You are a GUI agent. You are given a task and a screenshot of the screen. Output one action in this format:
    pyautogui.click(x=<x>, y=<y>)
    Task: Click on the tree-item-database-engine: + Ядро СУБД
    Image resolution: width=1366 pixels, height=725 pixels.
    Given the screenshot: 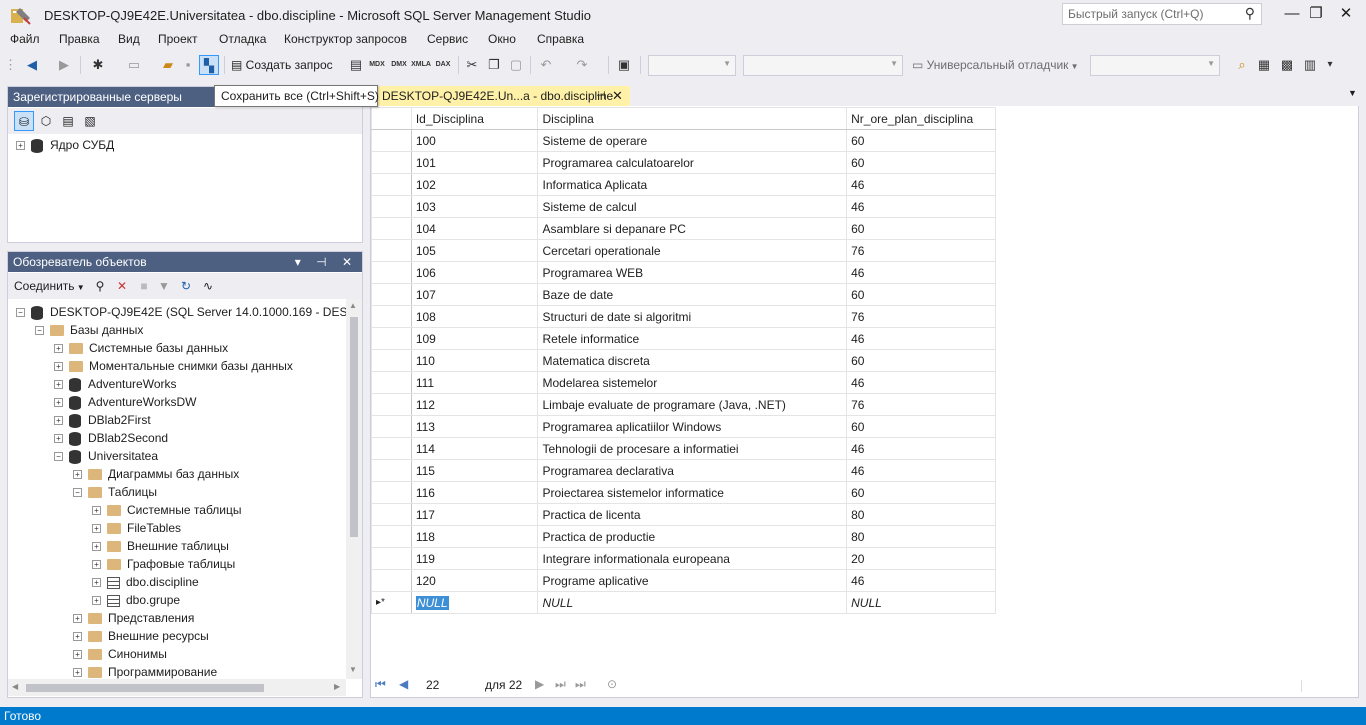 What is the action you would take?
    pyautogui.click(x=65, y=145)
    